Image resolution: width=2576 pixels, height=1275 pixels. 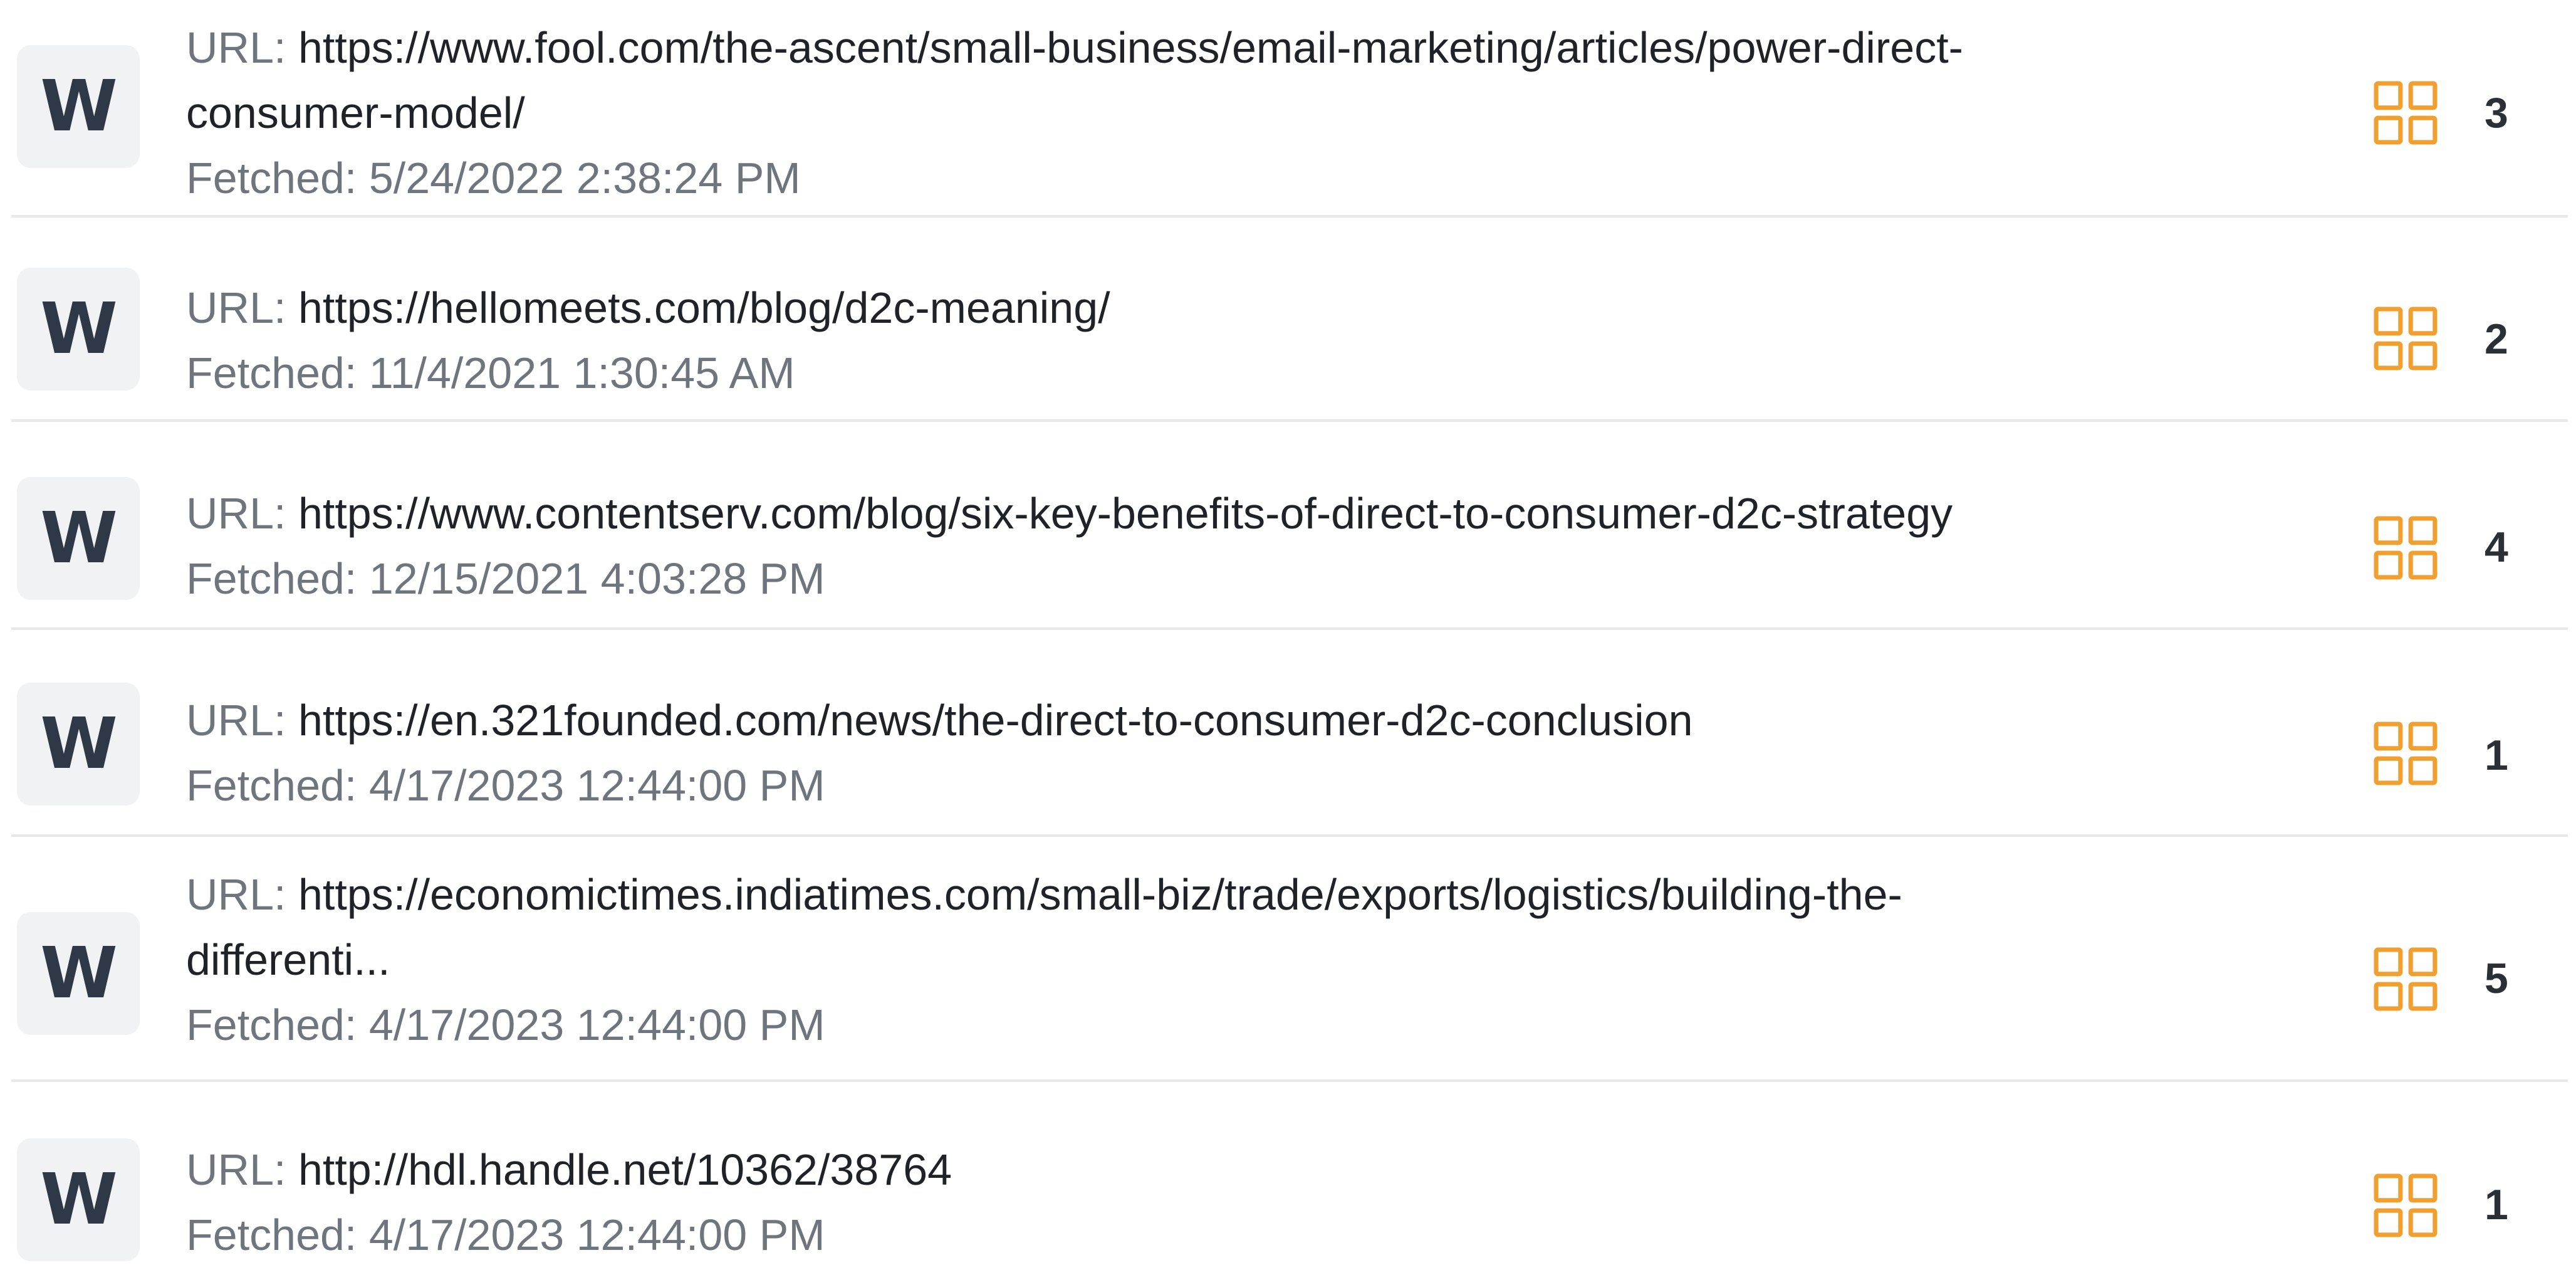 I want to click on url-link: https://hellomeets.com/blog/d2c-meaning/, so click(x=704, y=307).